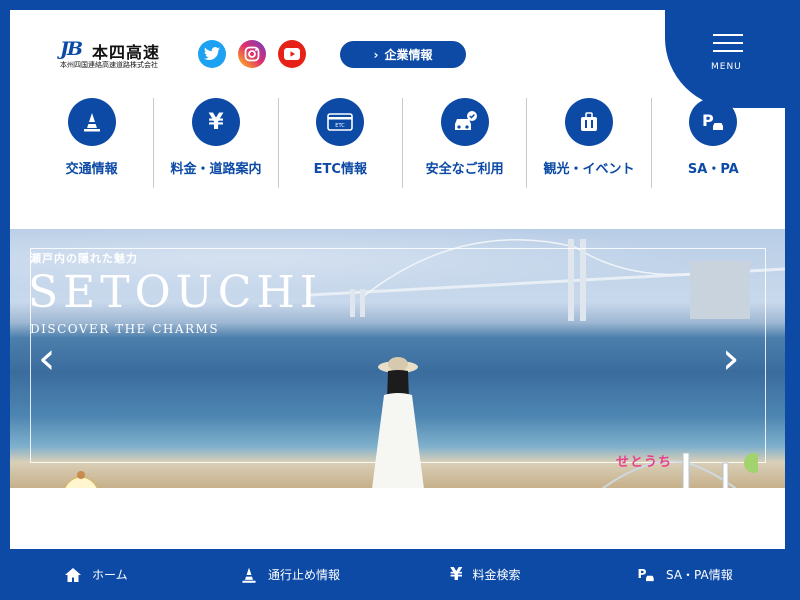  Describe the element at coordinates (73, 574) in the screenshot. I see `home-icon` at that location.